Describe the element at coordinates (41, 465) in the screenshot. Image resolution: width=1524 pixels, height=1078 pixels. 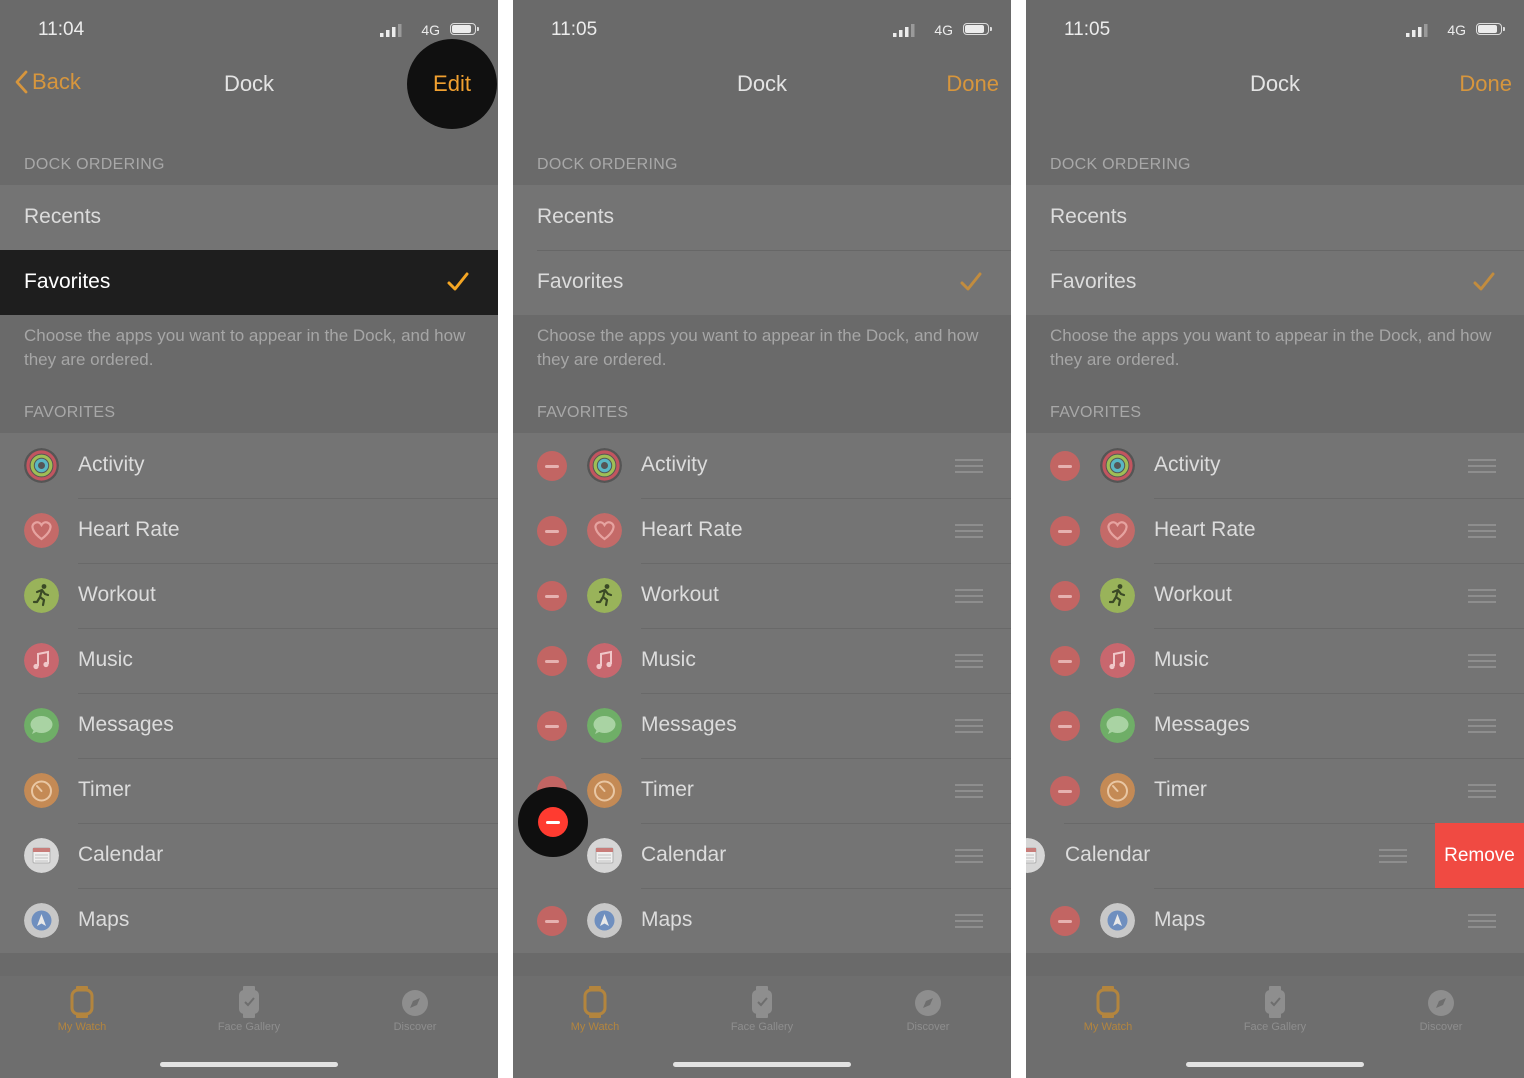
I see `activity-rings-icon` at that location.